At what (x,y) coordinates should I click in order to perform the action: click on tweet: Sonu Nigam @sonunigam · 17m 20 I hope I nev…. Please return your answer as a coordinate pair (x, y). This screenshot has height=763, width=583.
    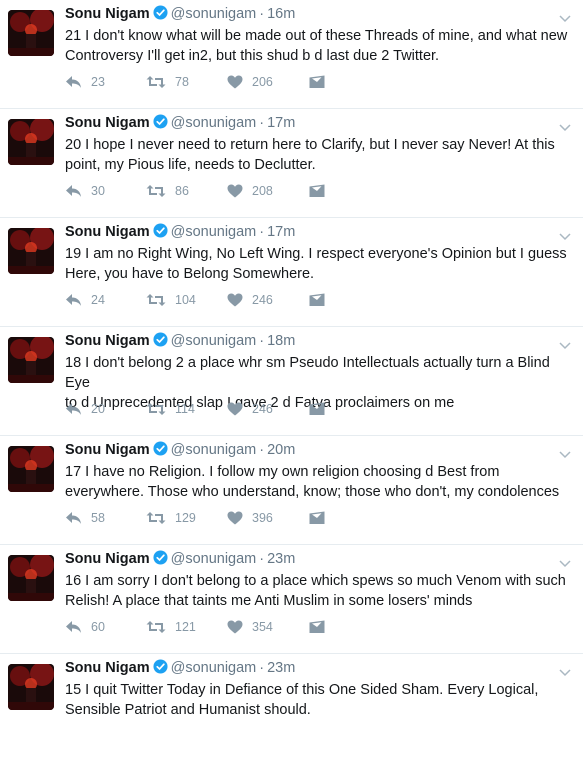
    Looking at the image, I should click on (291, 163).